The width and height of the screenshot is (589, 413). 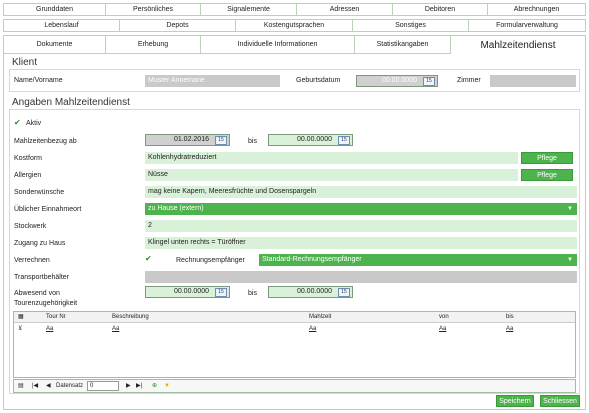 I want to click on pager-label: Datensatz, so click(x=70, y=386).